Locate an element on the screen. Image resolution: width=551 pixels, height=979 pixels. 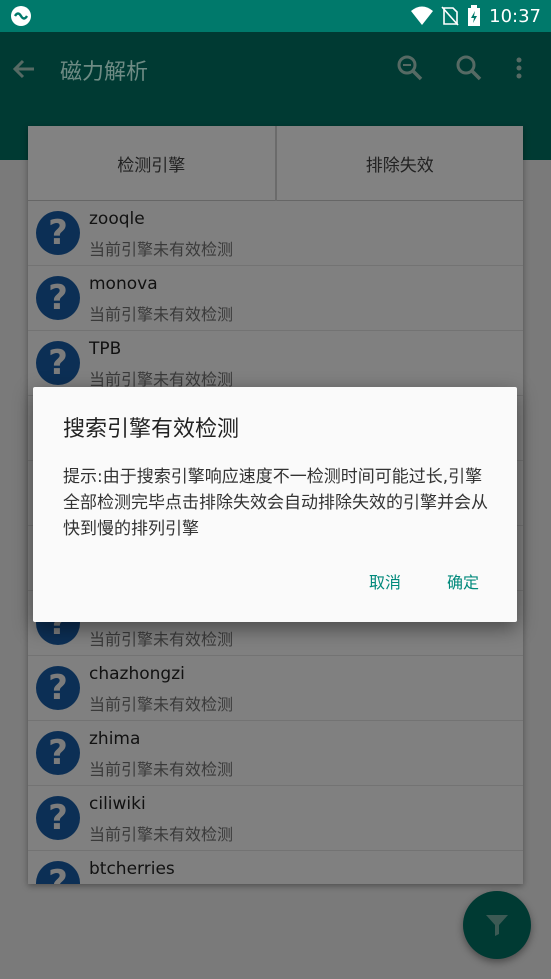
zoom-search-icon is located at coordinates (410, 68).